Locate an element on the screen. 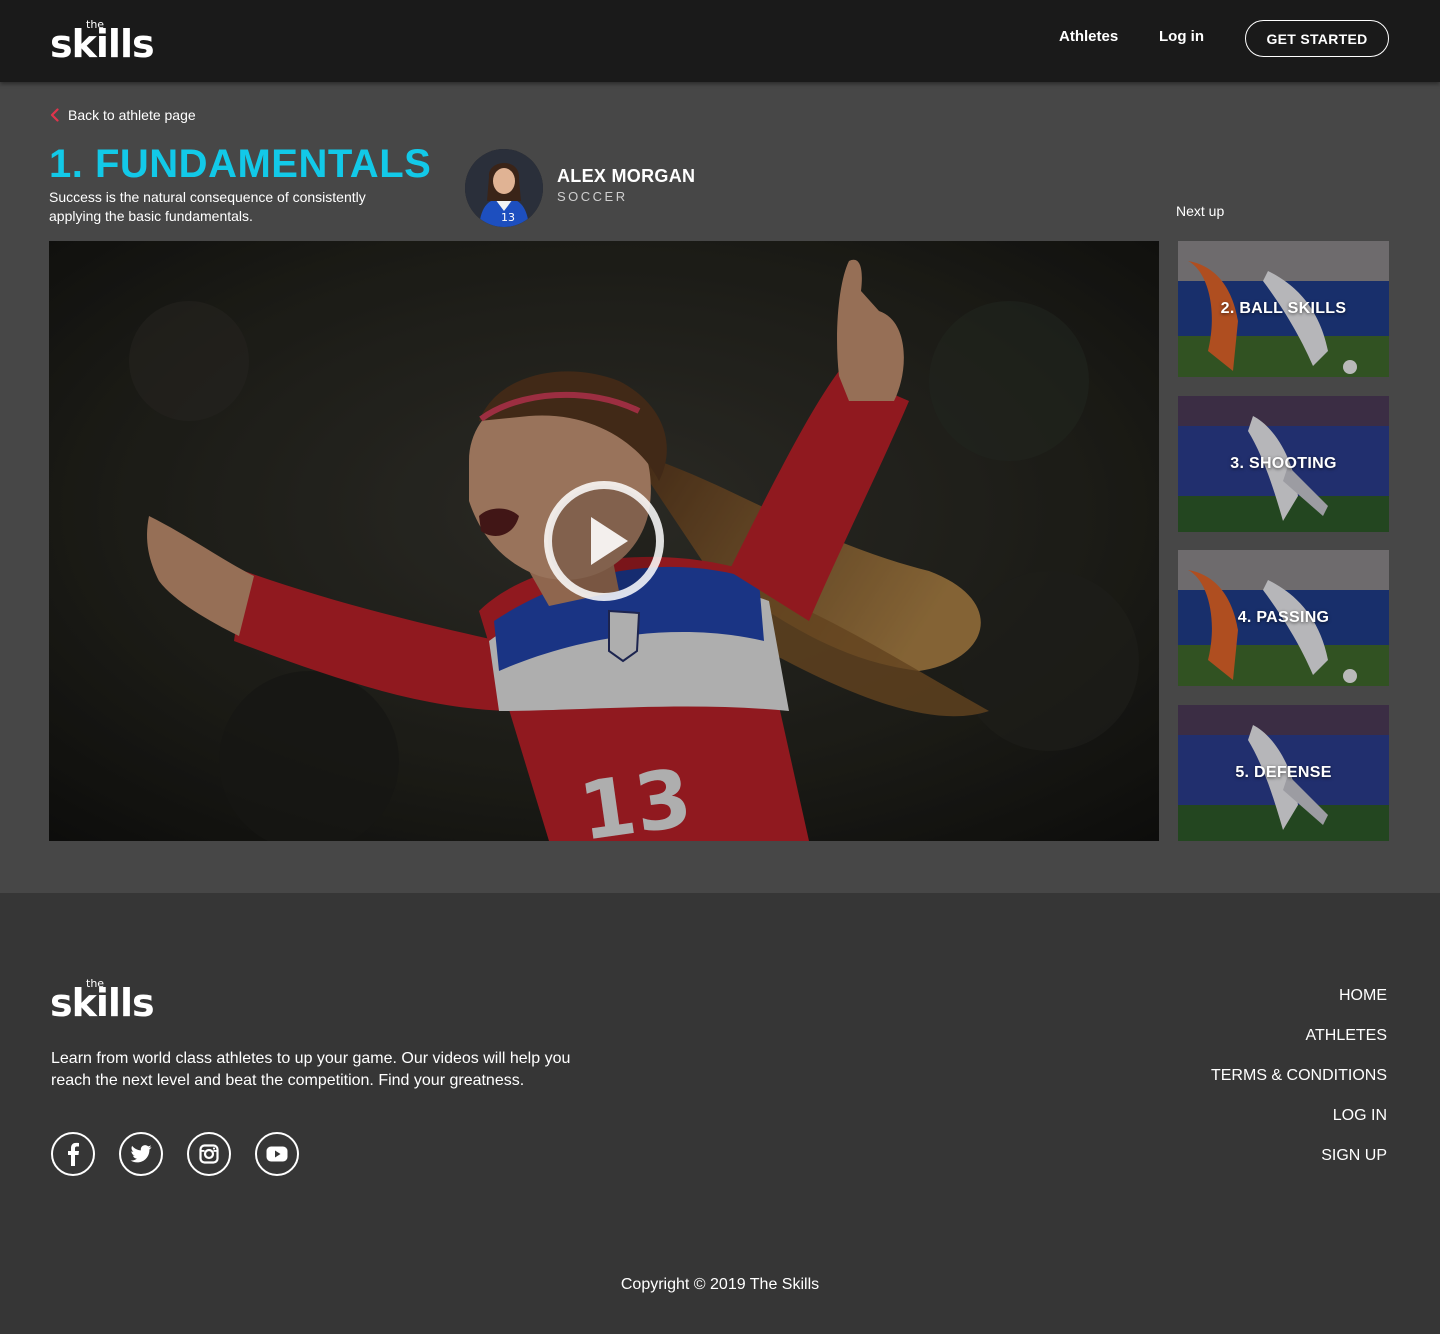 This screenshot has height=1334, width=1440. chevron-left-icon is located at coordinates (54, 115).